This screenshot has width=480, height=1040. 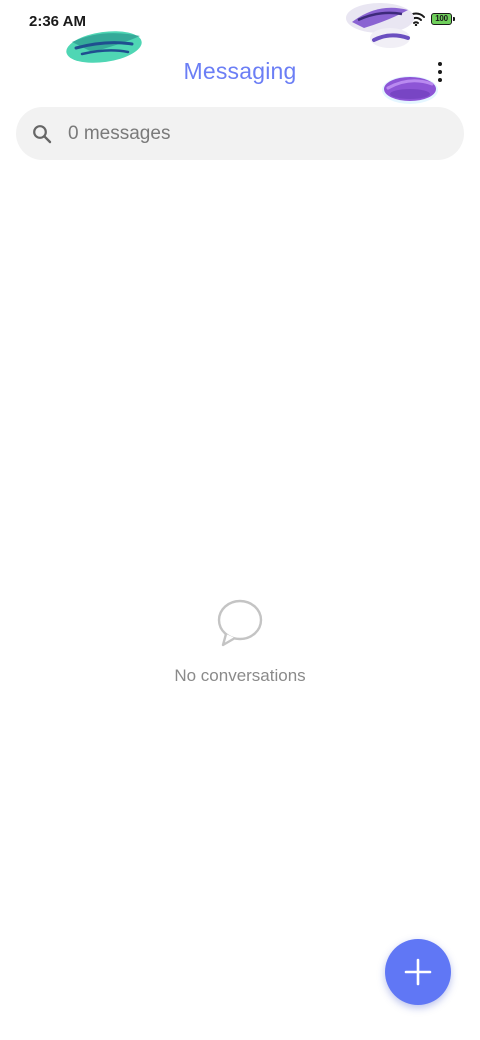 I want to click on battery-level: 100, so click(x=441, y=18).